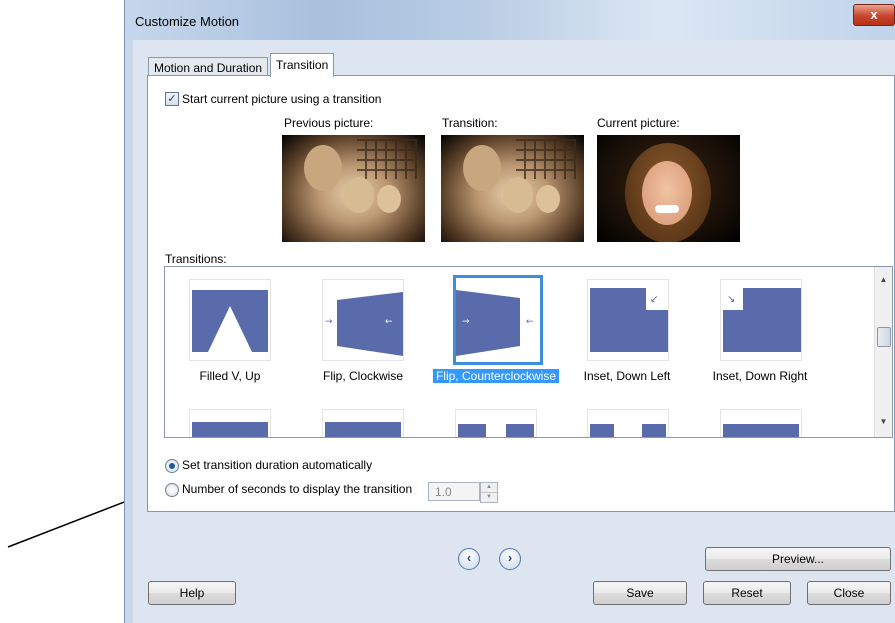 This screenshot has height=623, width=895. I want to click on transition-item-inset-down-right: ↘, so click(761, 320).